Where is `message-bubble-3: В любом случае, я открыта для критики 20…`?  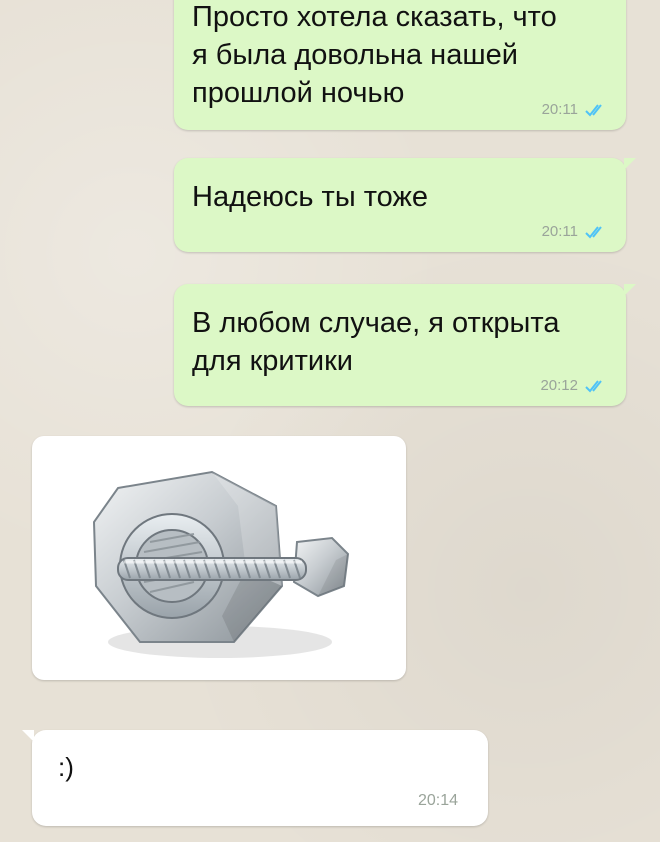
message-bubble-3: В любом случае, я открыта для критики 20… is located at coordinates (405, 345).